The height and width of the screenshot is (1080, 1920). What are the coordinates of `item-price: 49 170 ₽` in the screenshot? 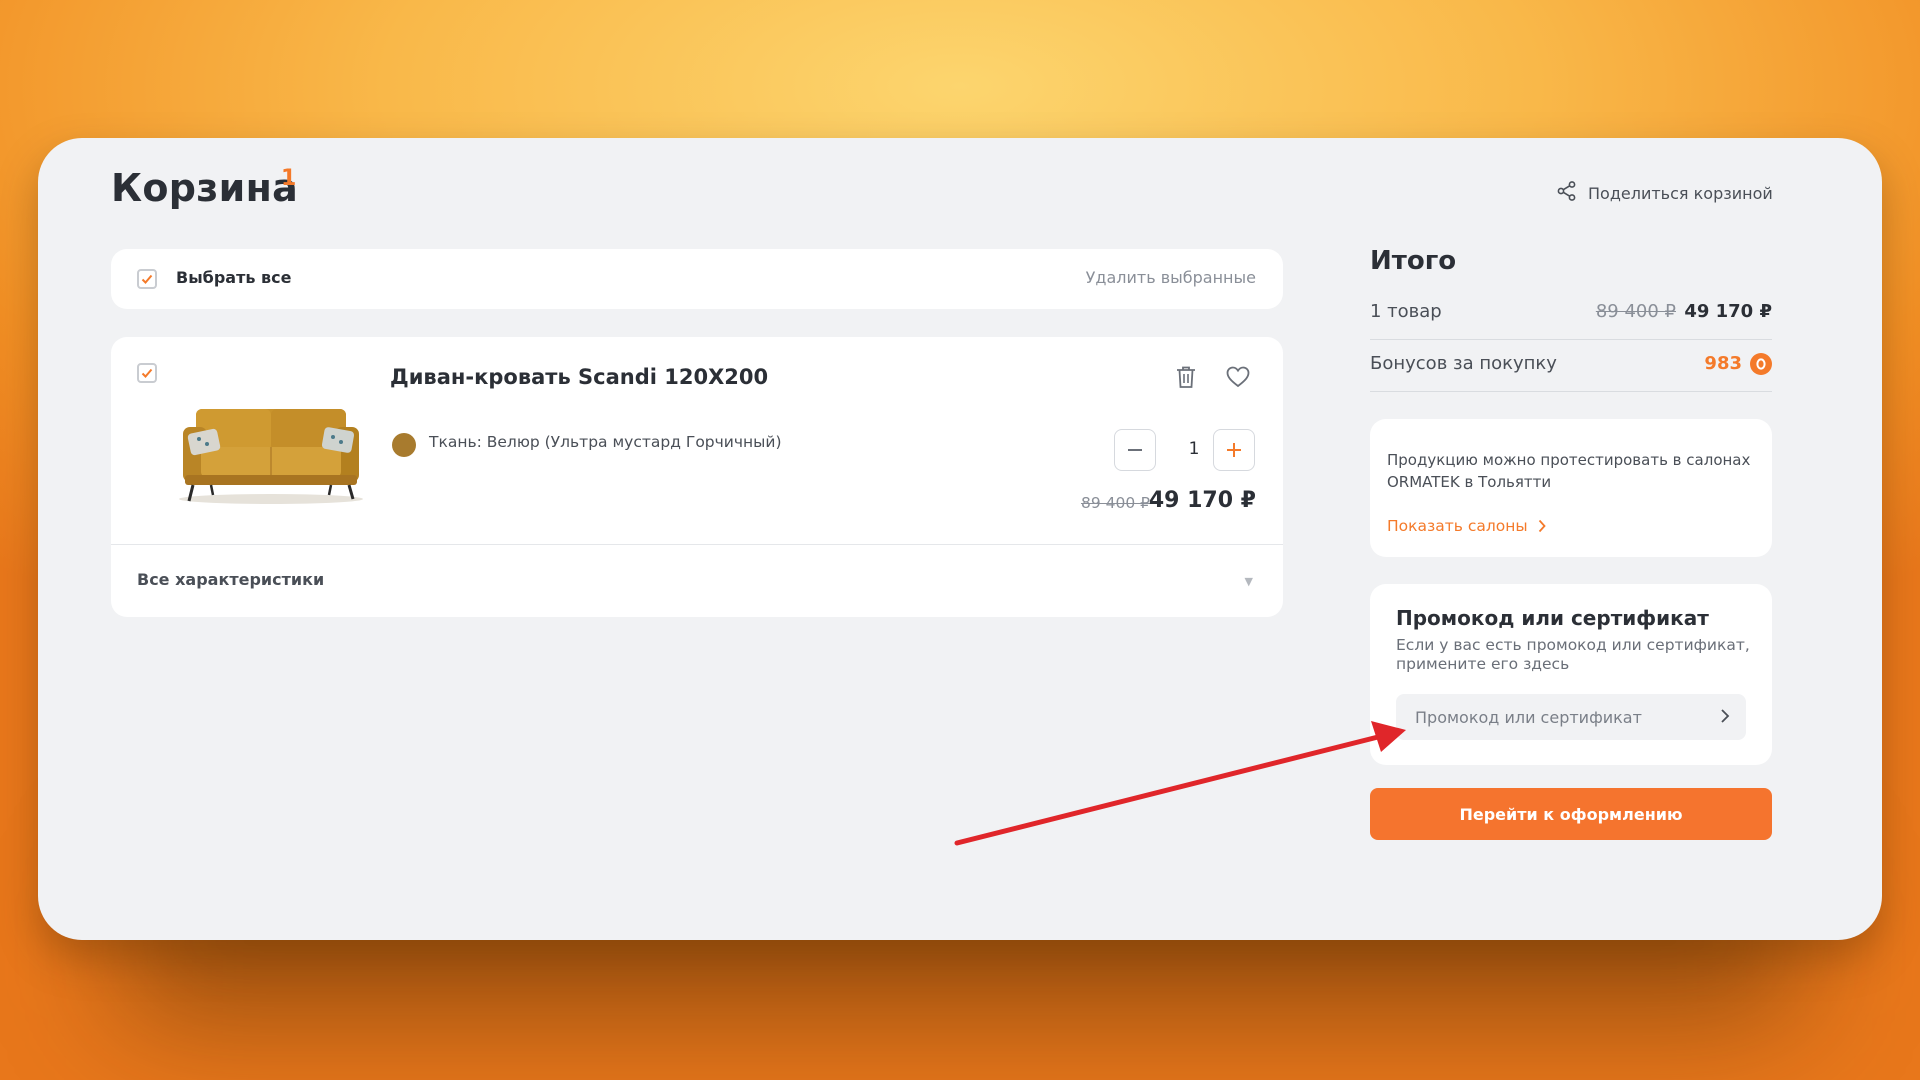 It's located at (1202, 500).